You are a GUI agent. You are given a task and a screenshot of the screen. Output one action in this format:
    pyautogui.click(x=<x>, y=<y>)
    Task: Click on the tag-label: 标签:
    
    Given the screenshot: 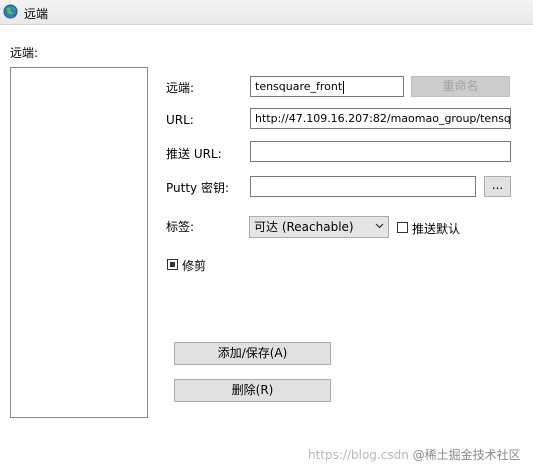 What is the action you would take?
    pyautogui.click(x=180, y=227)
    